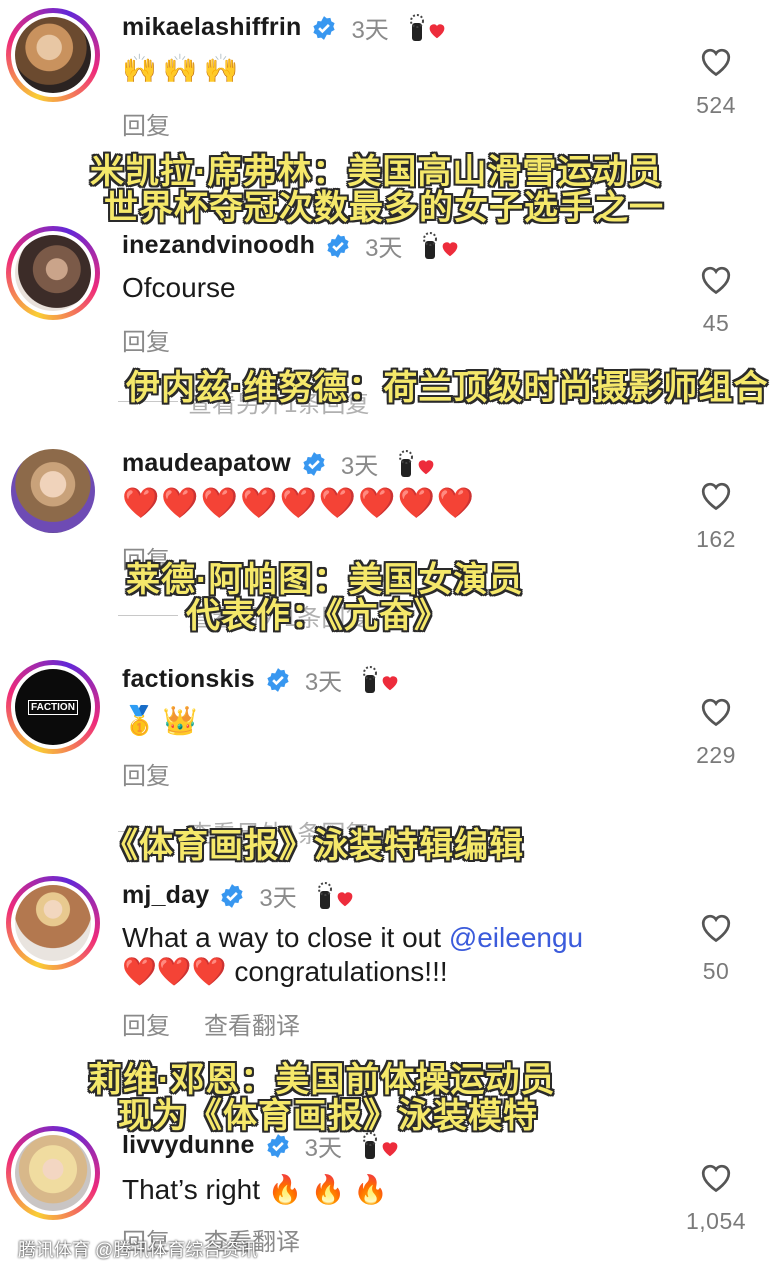  Describe the element at coordinates (447, 388) in the screenshot. I see `caption-overlay: 伊内兹·维努德：荷兰顶级时尚摄影师组合` at that location.